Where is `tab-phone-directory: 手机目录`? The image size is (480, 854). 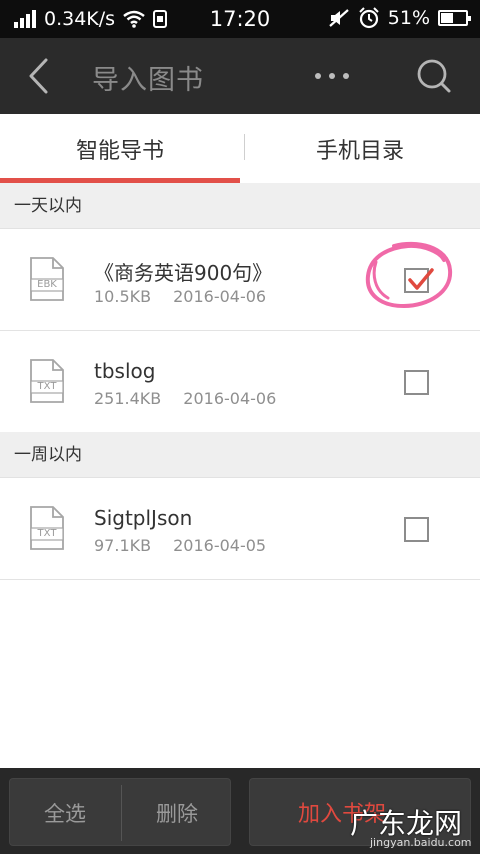 tab-phone-directory: 手机目录 is located at coordinates (360, 149).